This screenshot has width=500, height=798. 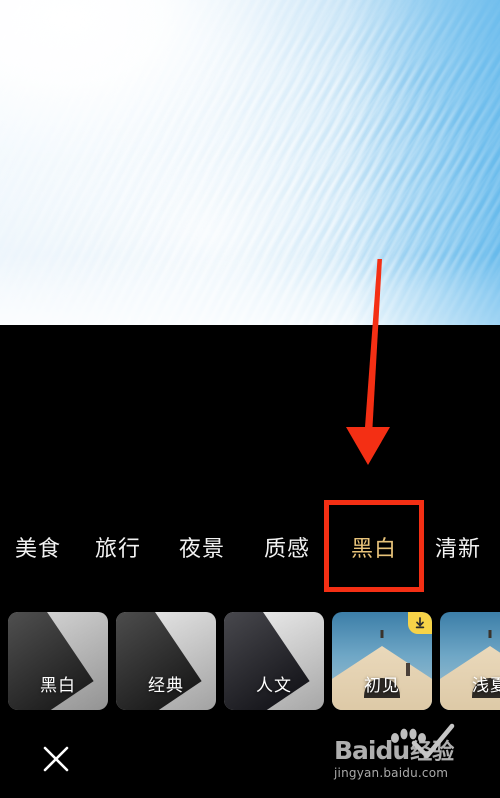 I want to click on filter-thumb-jingdian: 经典, so click(x=166, y=661).